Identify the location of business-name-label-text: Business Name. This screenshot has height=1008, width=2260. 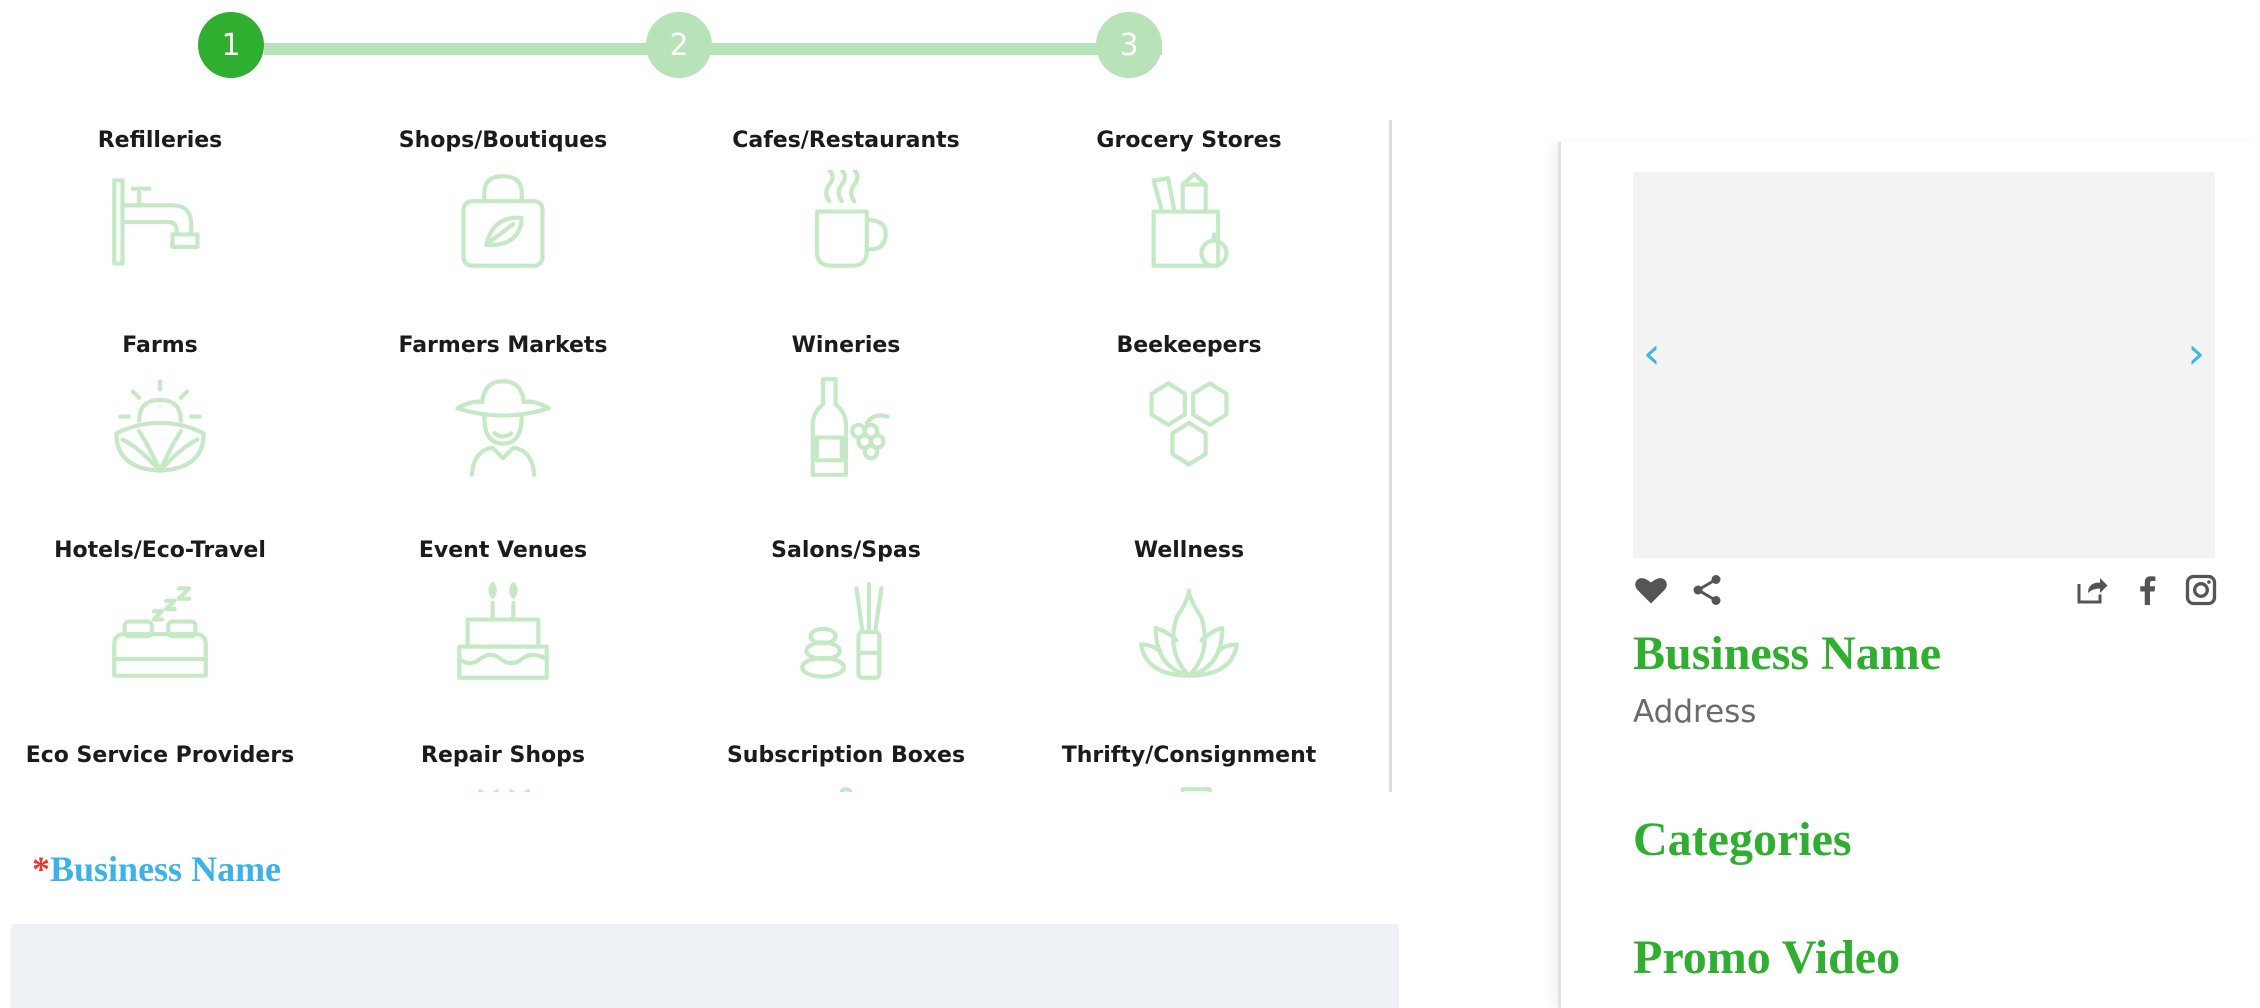
(166, 869).